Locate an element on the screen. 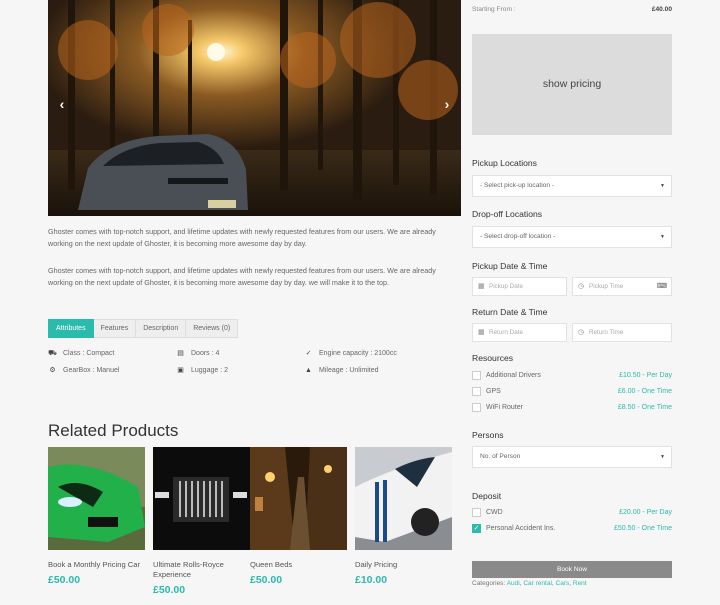 This screenshot has height=605, width=720. car-icon: ⛟ is located at coordinates (52, 353).